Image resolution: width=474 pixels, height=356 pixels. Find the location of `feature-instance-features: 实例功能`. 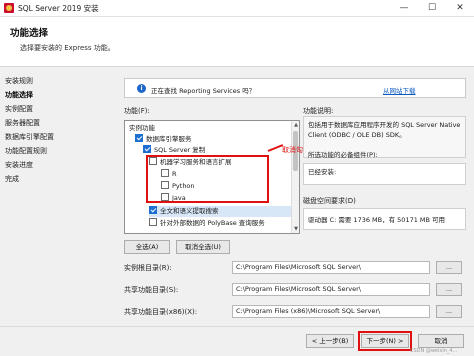

feature-instance-features: 实例功能 is located at coordinates (142, 128).